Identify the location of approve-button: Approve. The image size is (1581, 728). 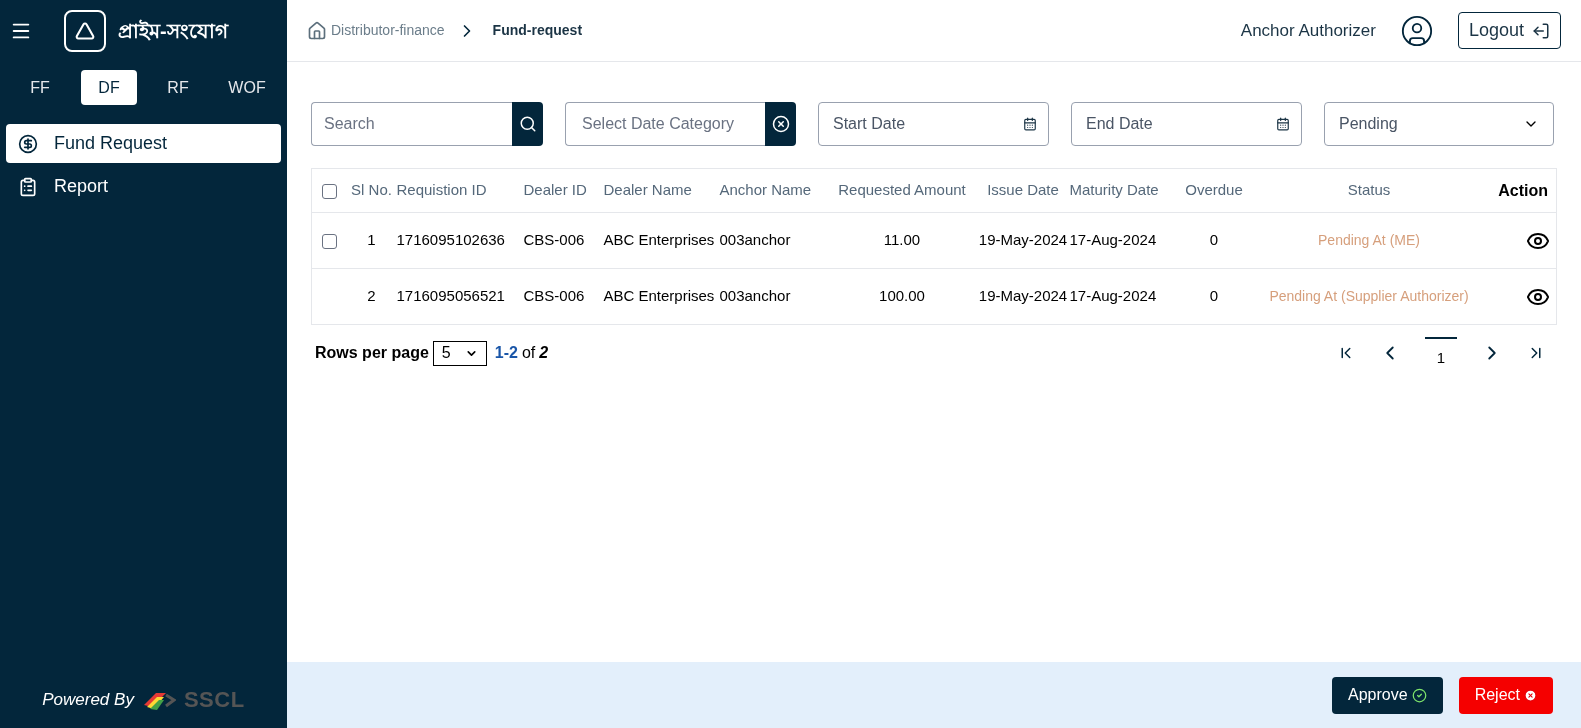
(1387, 695).